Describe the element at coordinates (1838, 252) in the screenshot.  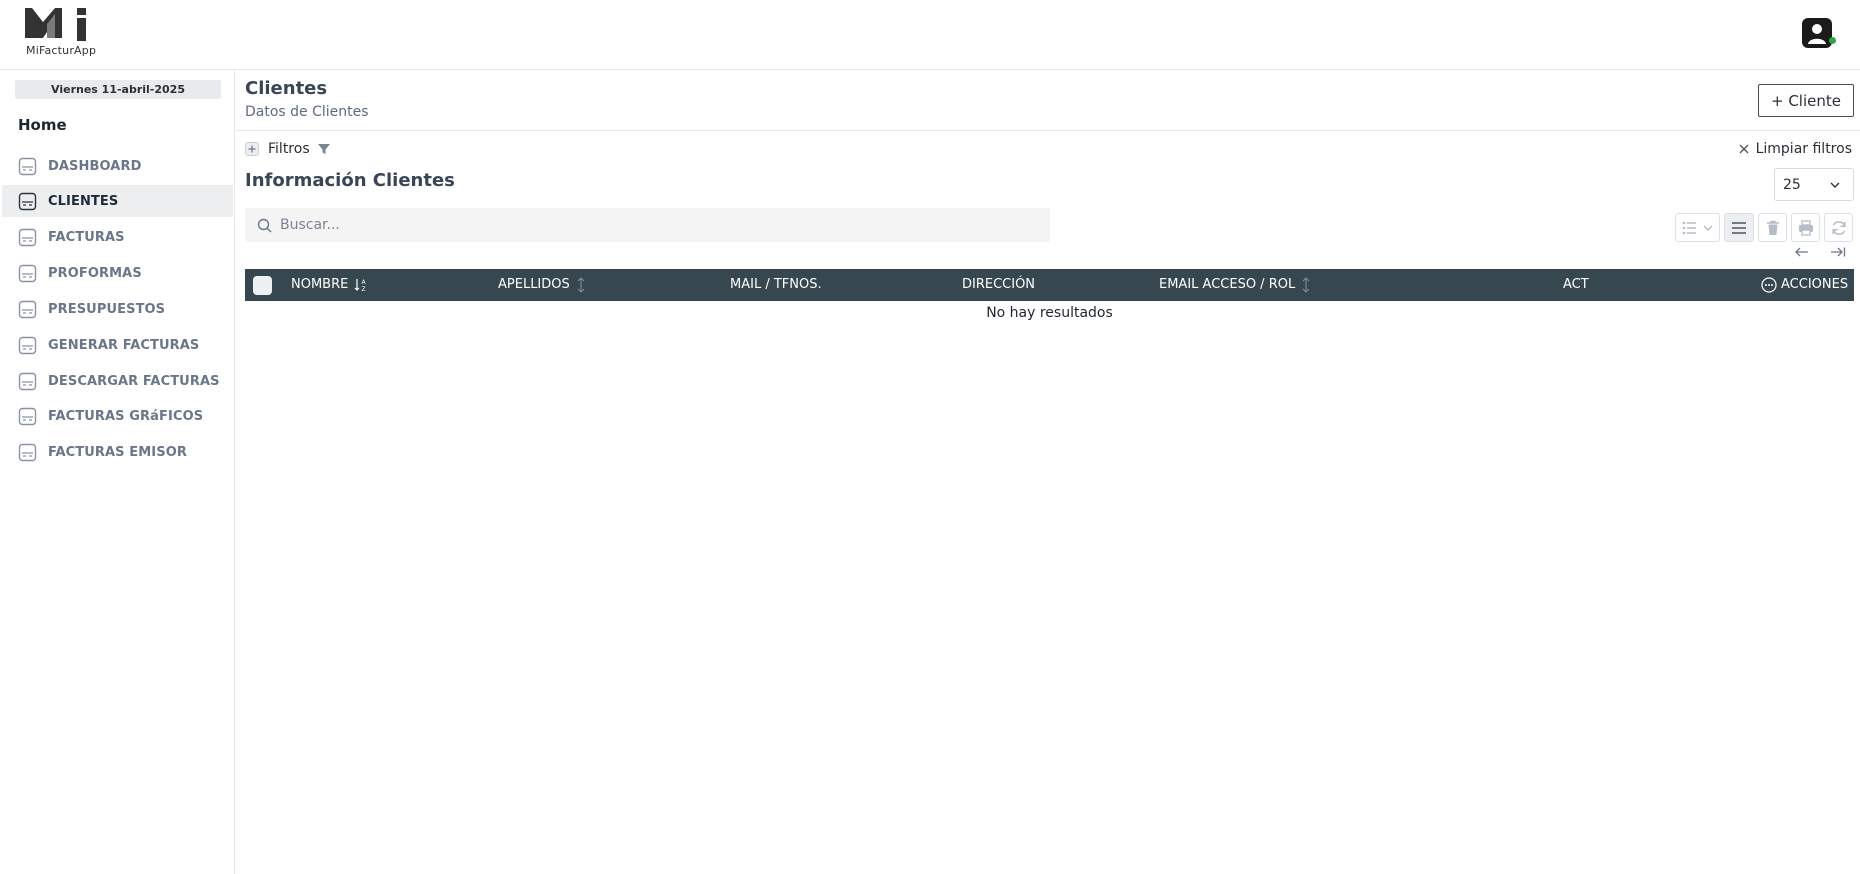
I see `arrow-right-end-icon` at that location.